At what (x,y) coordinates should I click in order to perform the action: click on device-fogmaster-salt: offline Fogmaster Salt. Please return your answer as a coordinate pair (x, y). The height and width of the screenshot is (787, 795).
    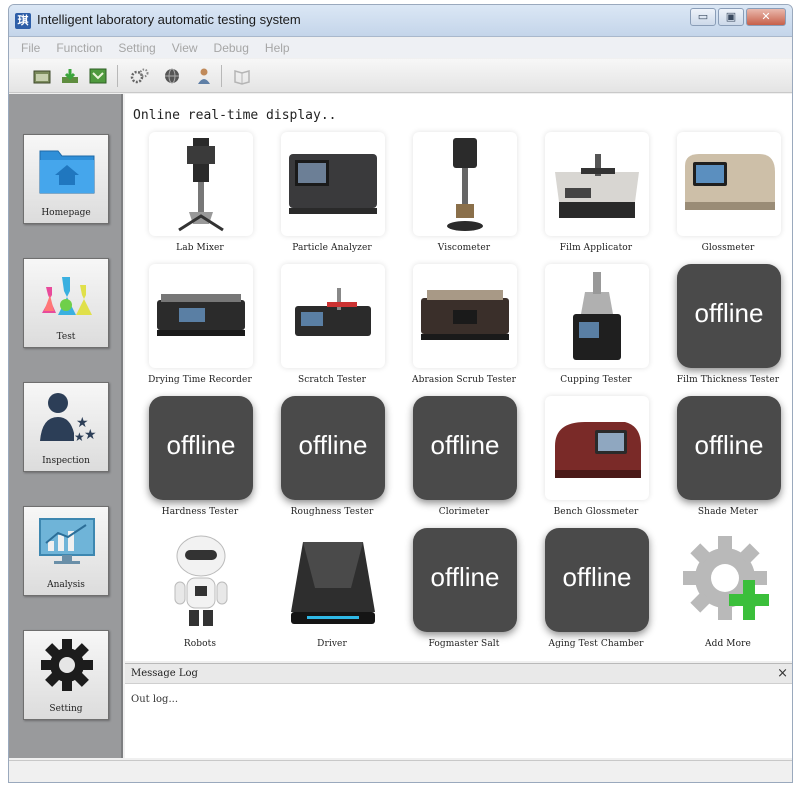
    Looking at the image, I should click on (464, 593).